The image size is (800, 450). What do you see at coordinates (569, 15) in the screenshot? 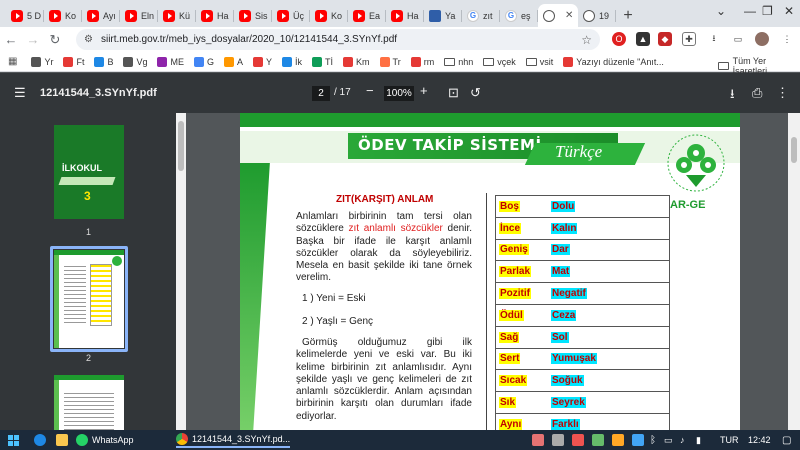
I see `tab-close-icon: ✕` at bounding box center [569, 15].